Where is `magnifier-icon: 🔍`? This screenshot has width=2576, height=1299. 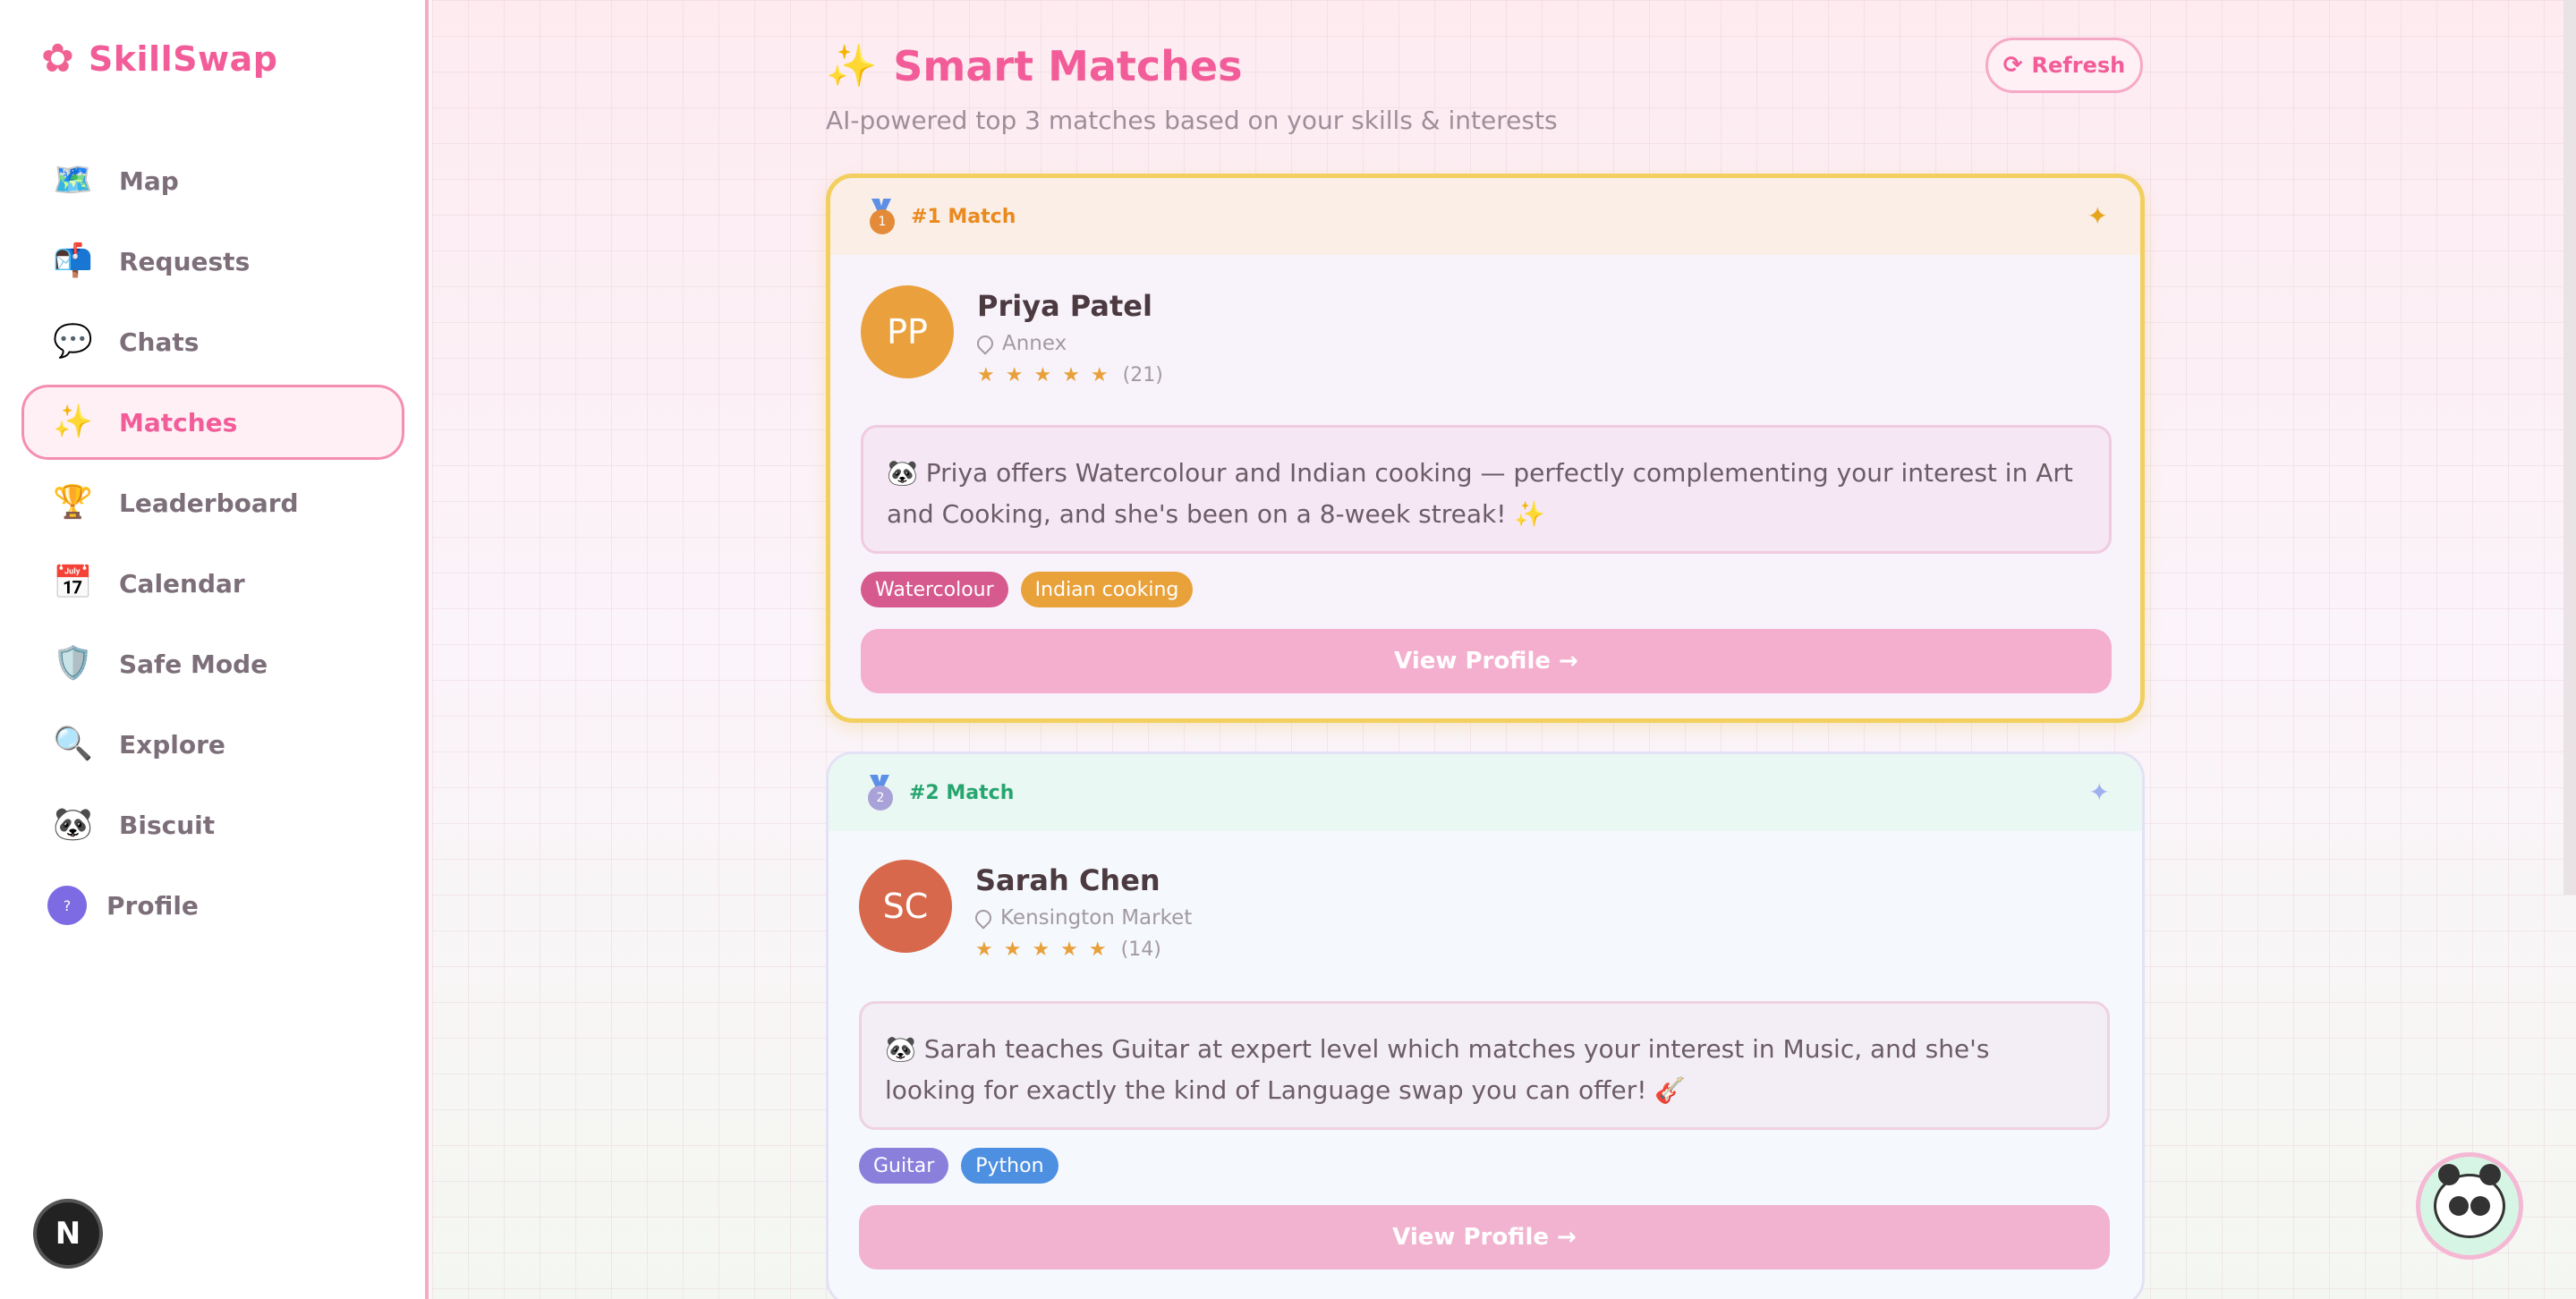 magnifier-icon: 🔍 is located at coordinates (73, 744).